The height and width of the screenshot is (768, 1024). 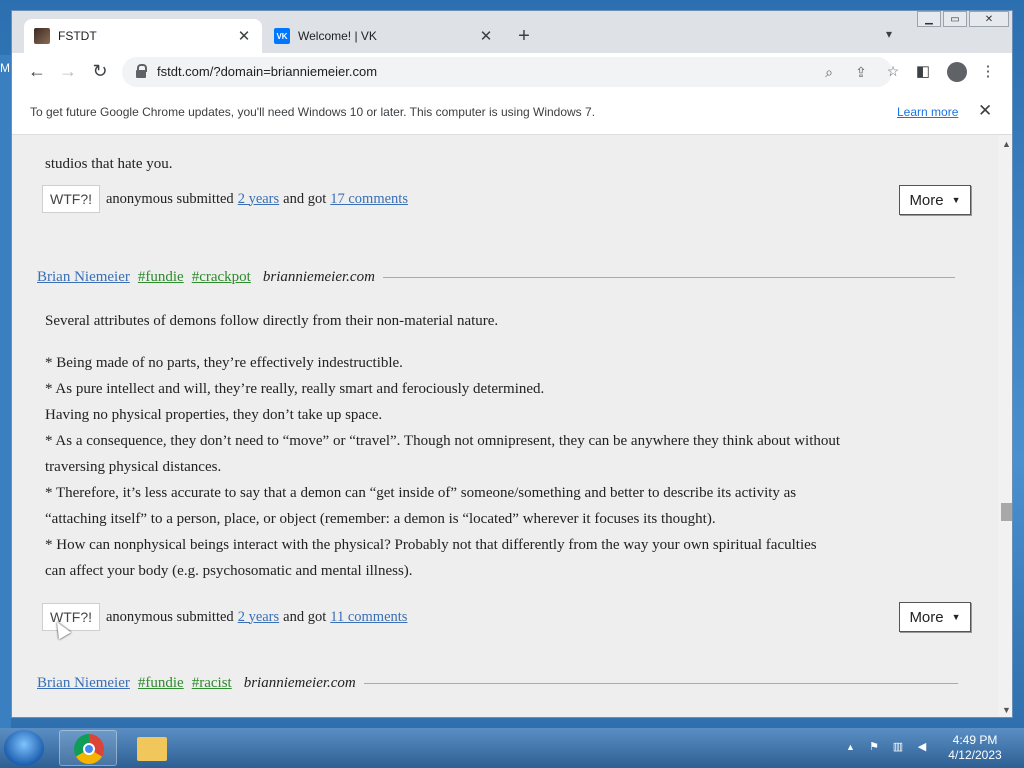 I want to click on back-arrow-icon: ←, so click(x=37, y=72).